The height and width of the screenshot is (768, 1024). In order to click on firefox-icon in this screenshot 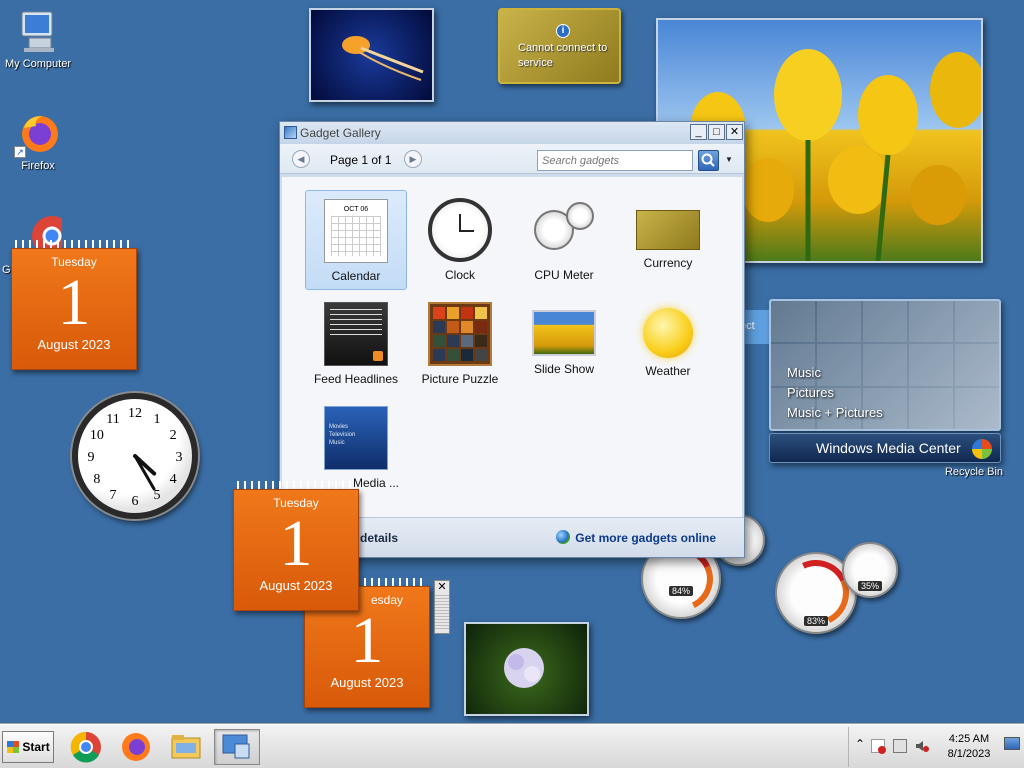, I will do `click(136, 747)`.